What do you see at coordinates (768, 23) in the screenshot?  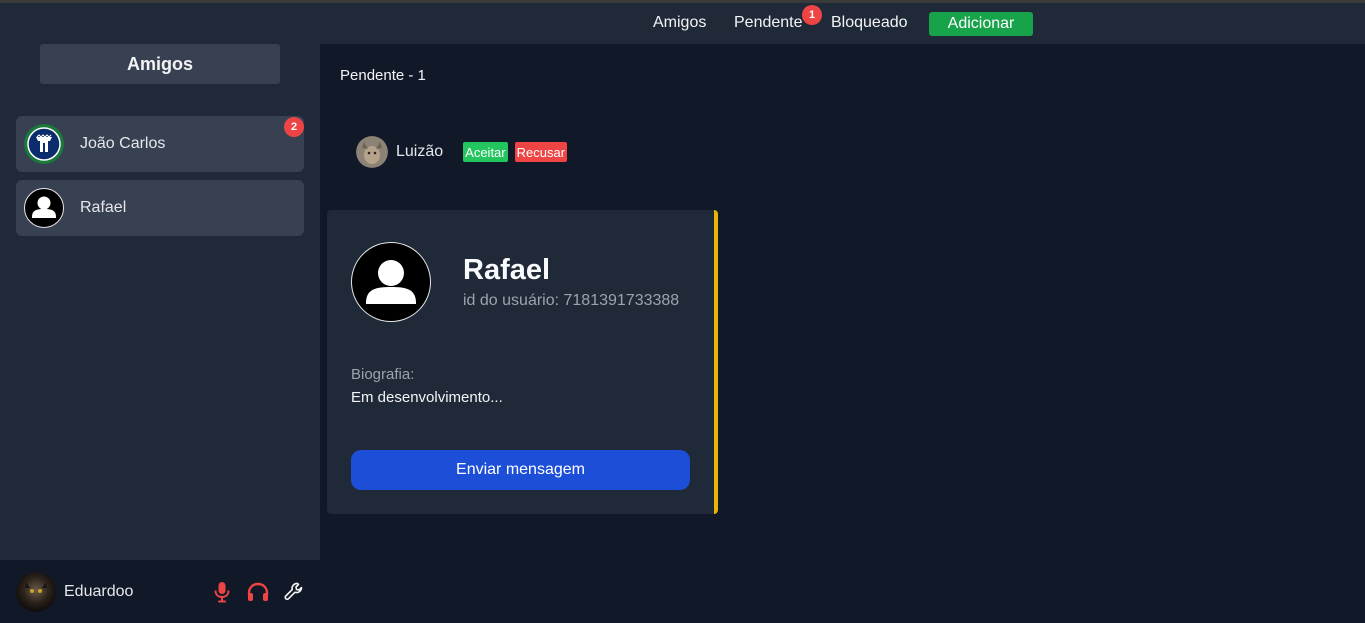 I see `tab-pendente: Pendente` at bounding box center [768, 23].